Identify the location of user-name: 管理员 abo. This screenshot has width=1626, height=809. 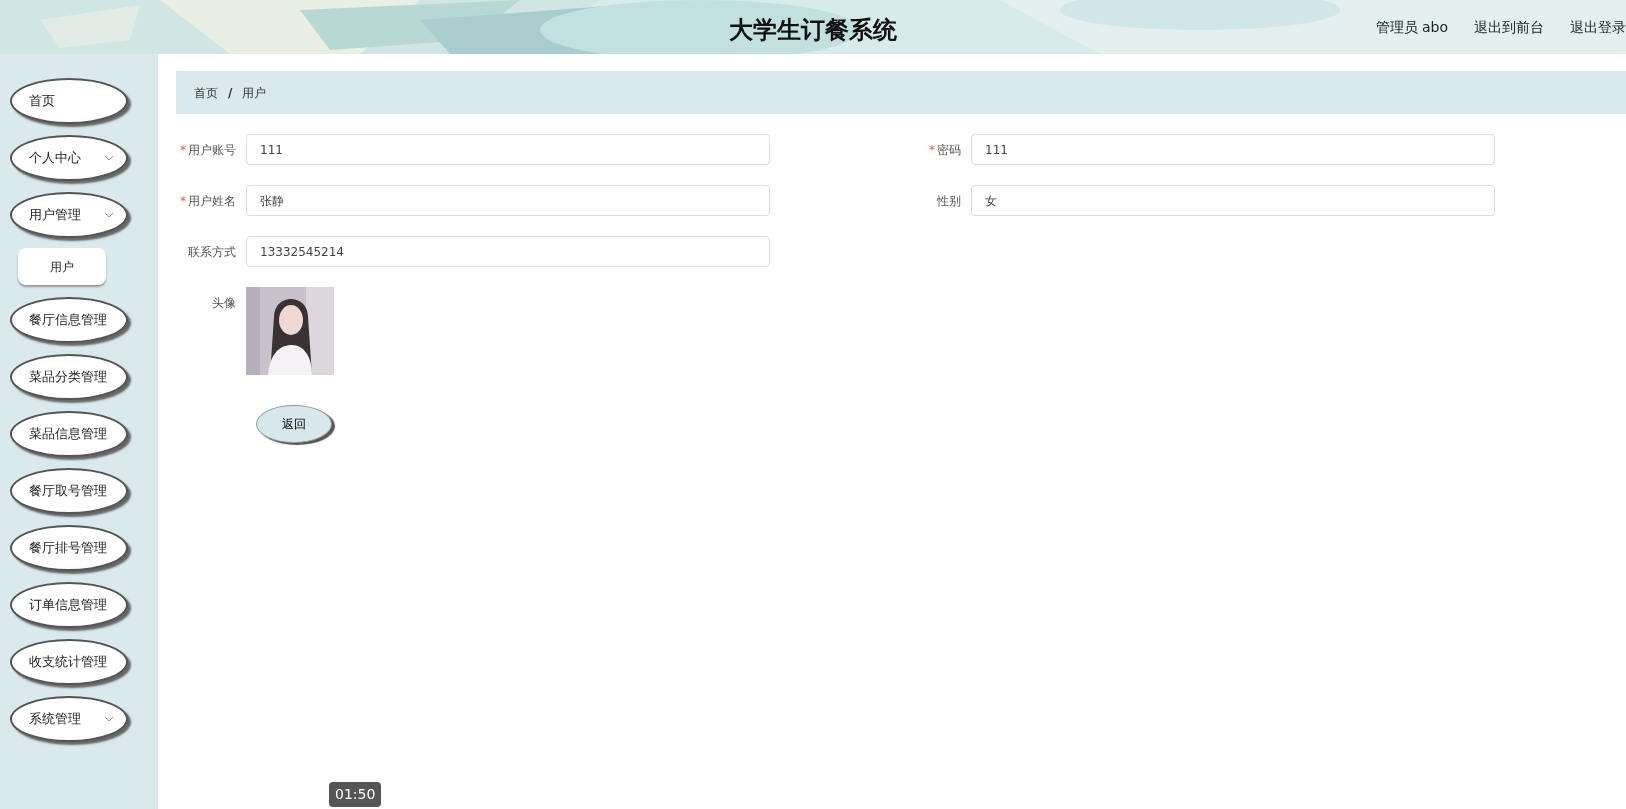
(1411, 27).